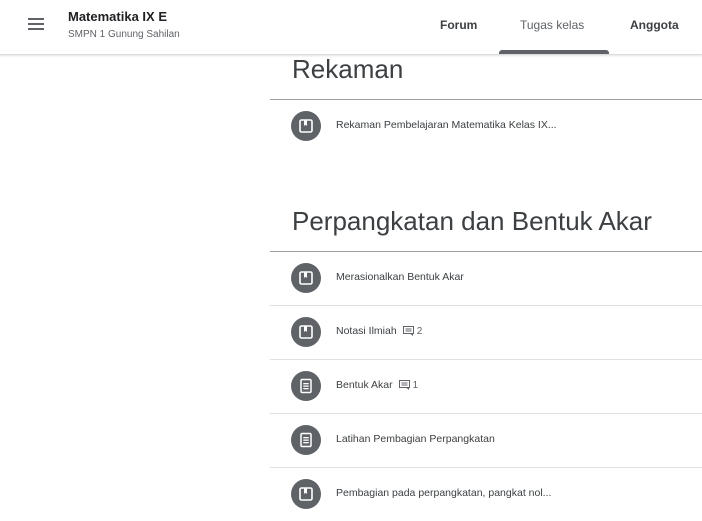  What do you see at coordinates (366, 331) in the screenshot?
I see `item-title: Notasi Ilmiah` at bounding box center [366, 331].